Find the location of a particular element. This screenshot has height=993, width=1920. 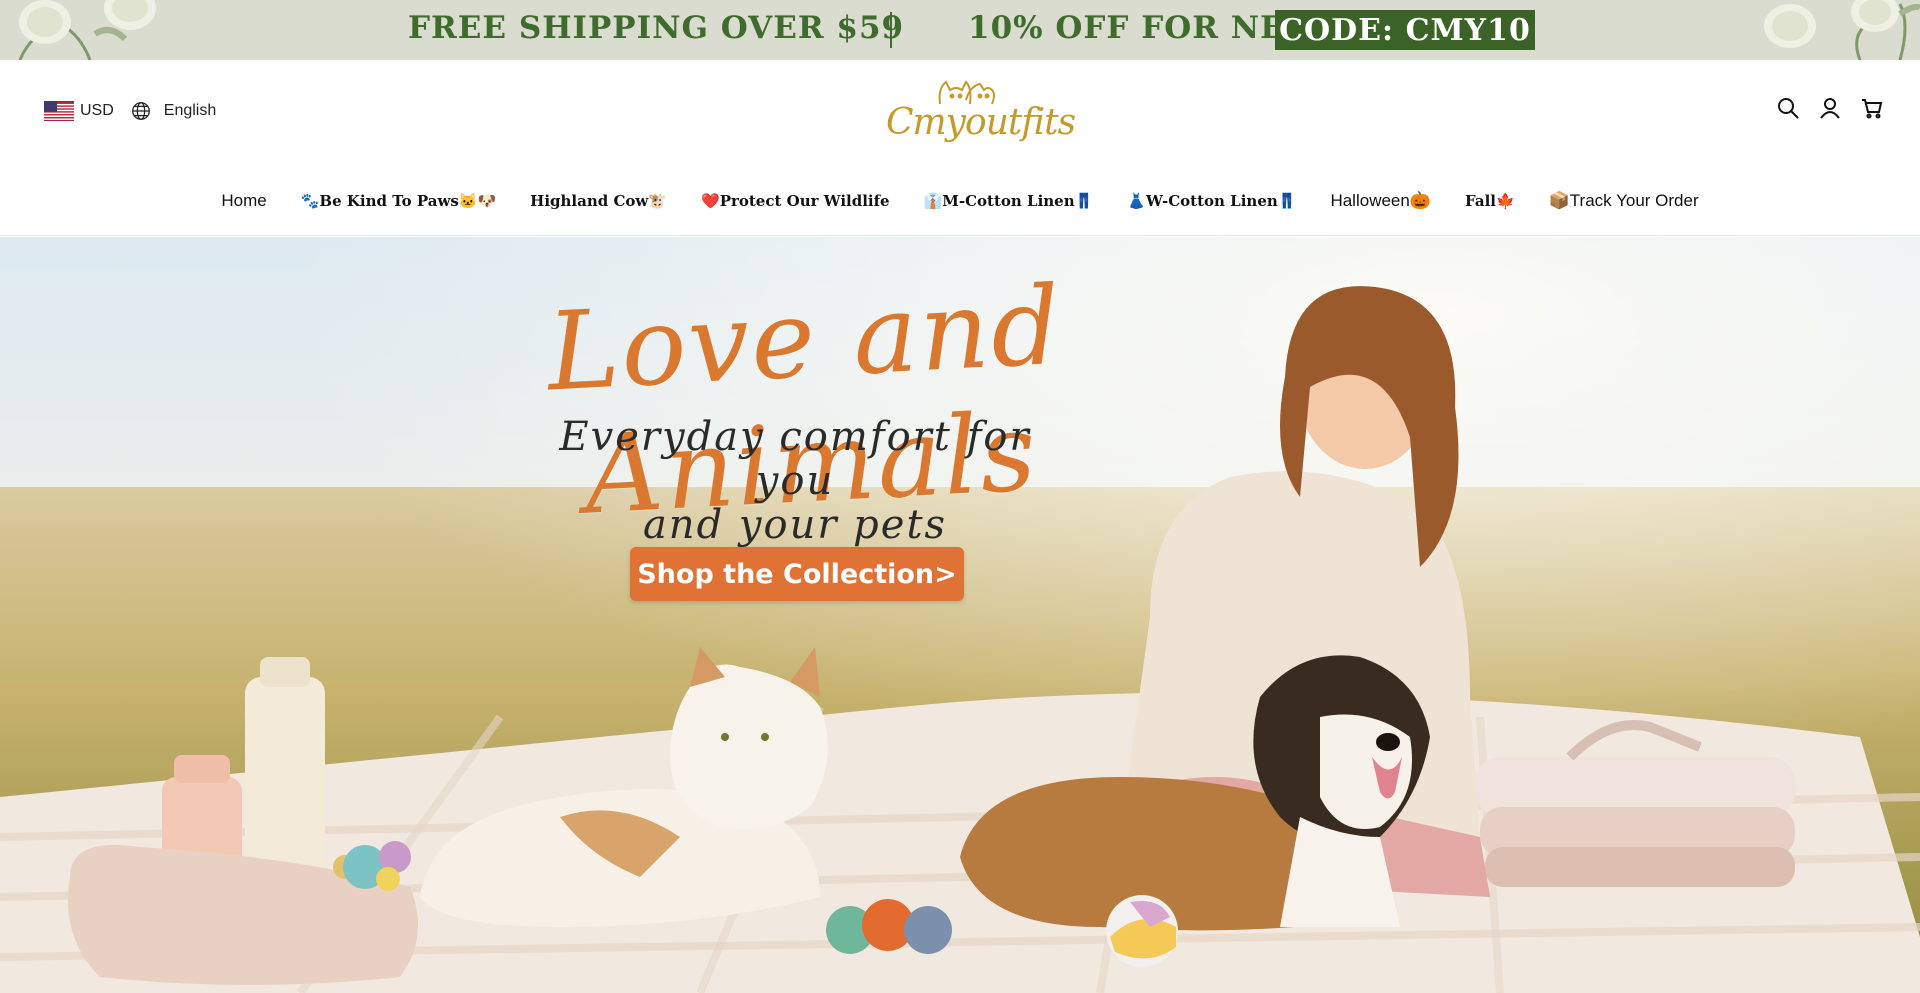

site-logo: Cmyoutfits is located at coordinates (978, 119).